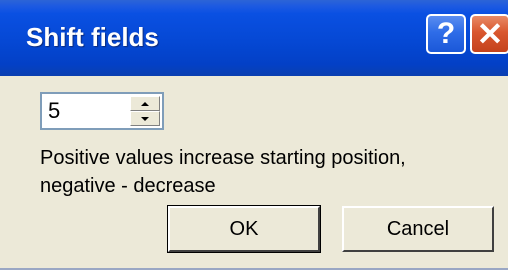 This screenshot has height=270, width=508. Describe the element at coordinates (54, 111) in the screenshot. I see `shift-amount-input: 5` at that location.